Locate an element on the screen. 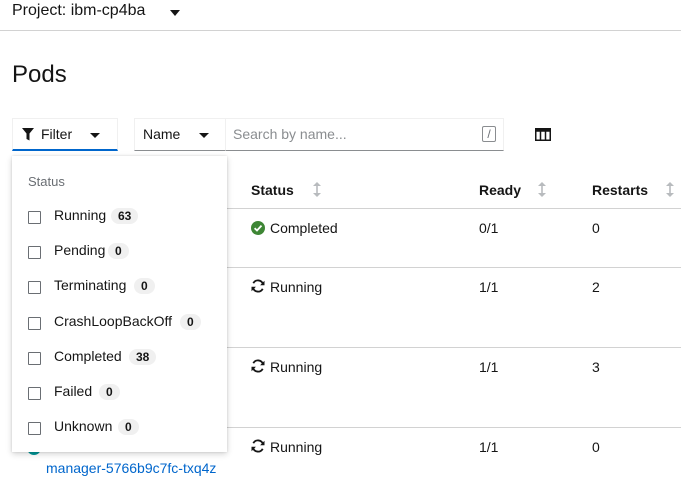 The image size is (681, 502). filter-type-select: Name is located at coordinates (180, 134).